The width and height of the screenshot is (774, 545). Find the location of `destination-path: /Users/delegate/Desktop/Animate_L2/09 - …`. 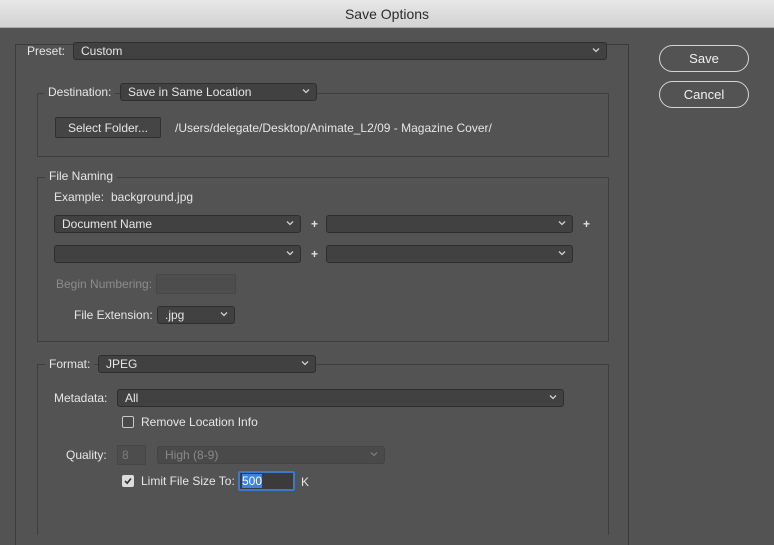

destination-path: /Users/delegate/Desktop/Animate_L2/09 - … is located at coordinates (333, 128).